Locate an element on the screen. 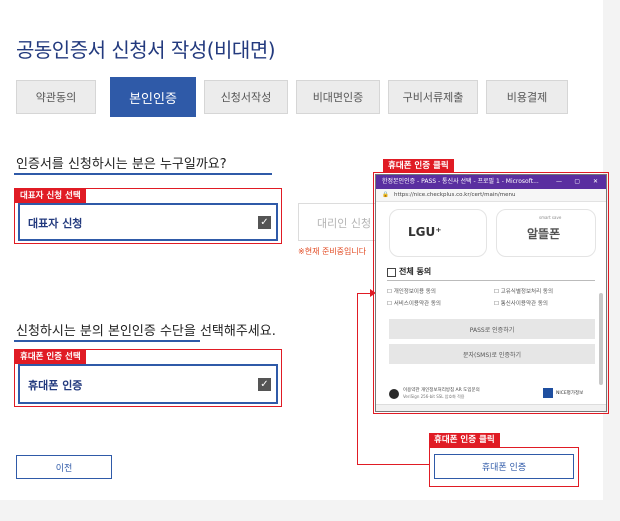  question-method-underline is located at coordinates (107, 341).